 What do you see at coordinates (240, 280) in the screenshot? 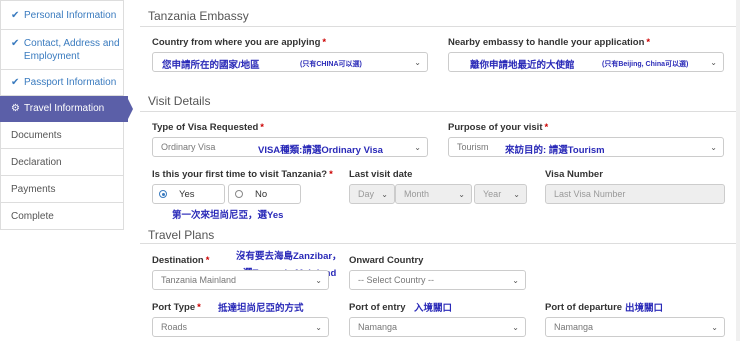
I see `destination-select: Tanzania Mainland ⌄` at bounding box center [240, 280].